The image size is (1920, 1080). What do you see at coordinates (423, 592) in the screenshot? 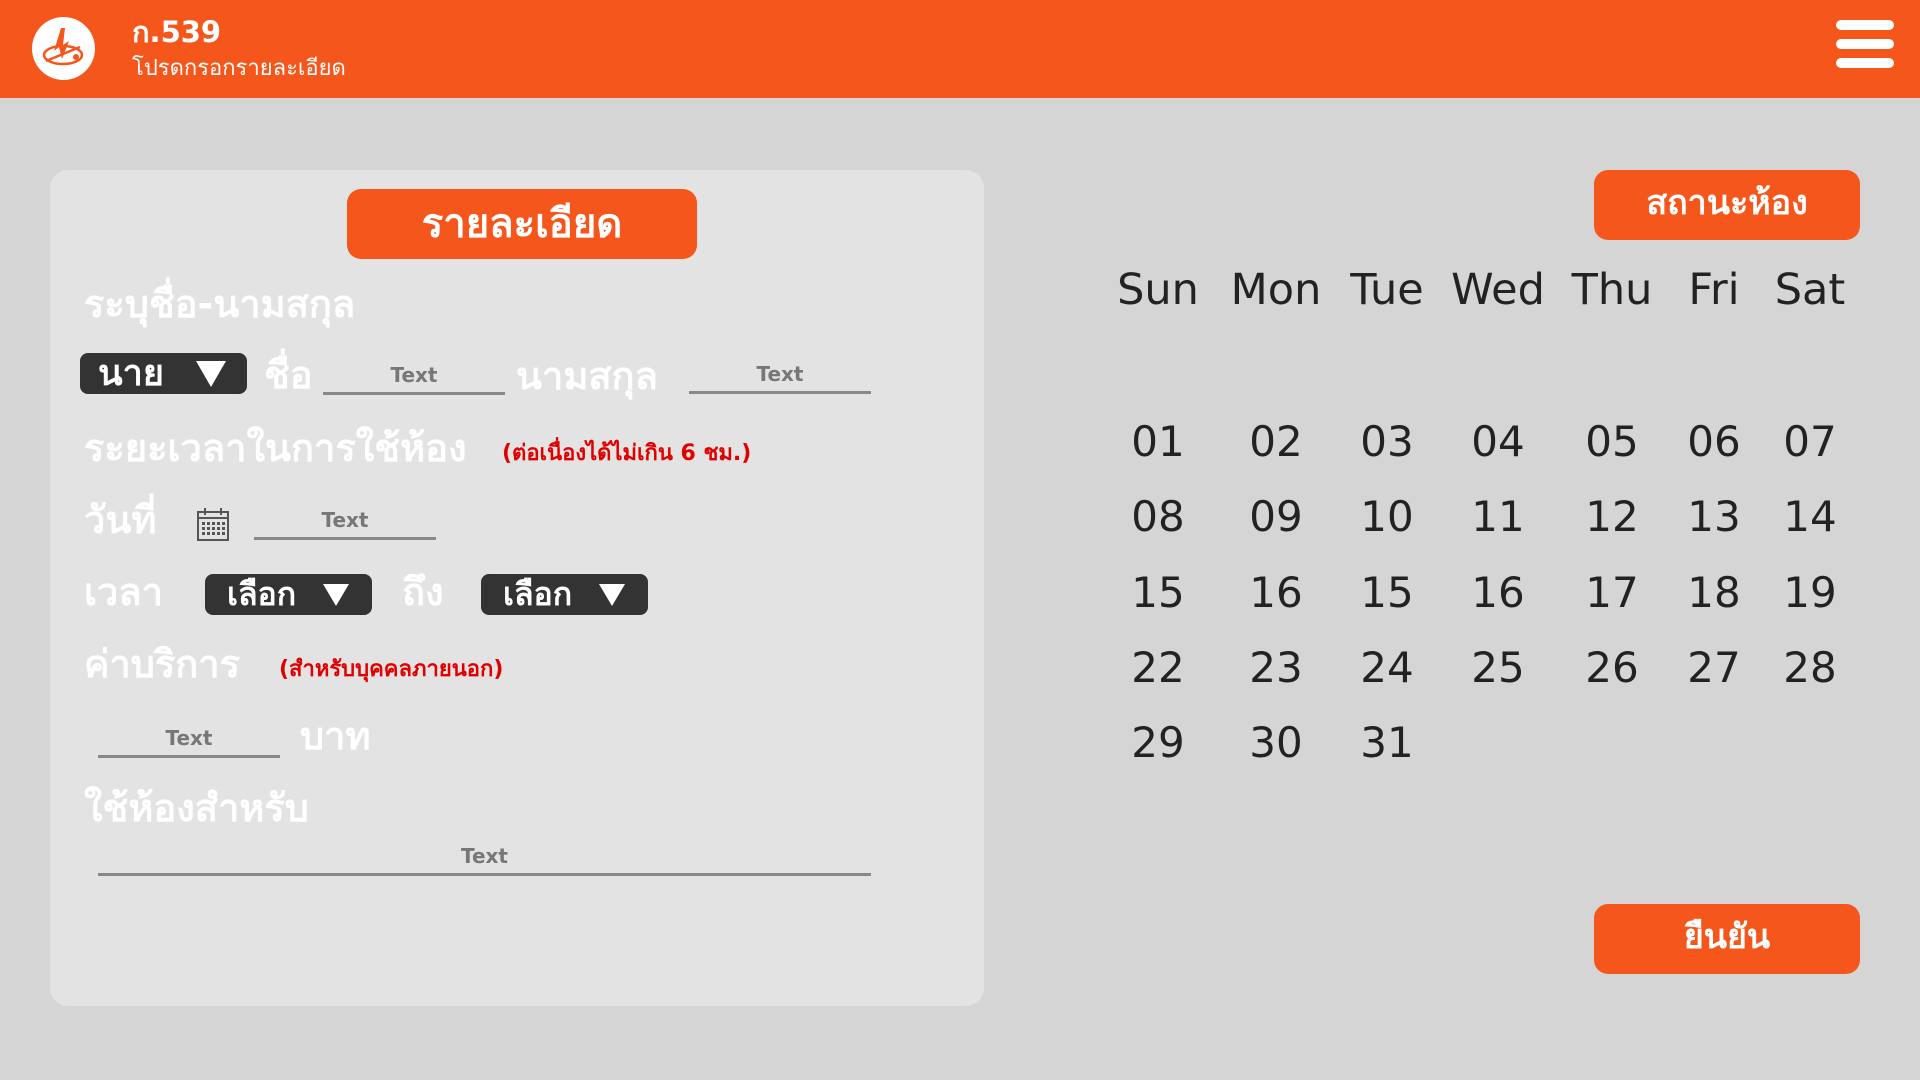
I see `time-to-label: ถึง` at bounding box center [423, 592].